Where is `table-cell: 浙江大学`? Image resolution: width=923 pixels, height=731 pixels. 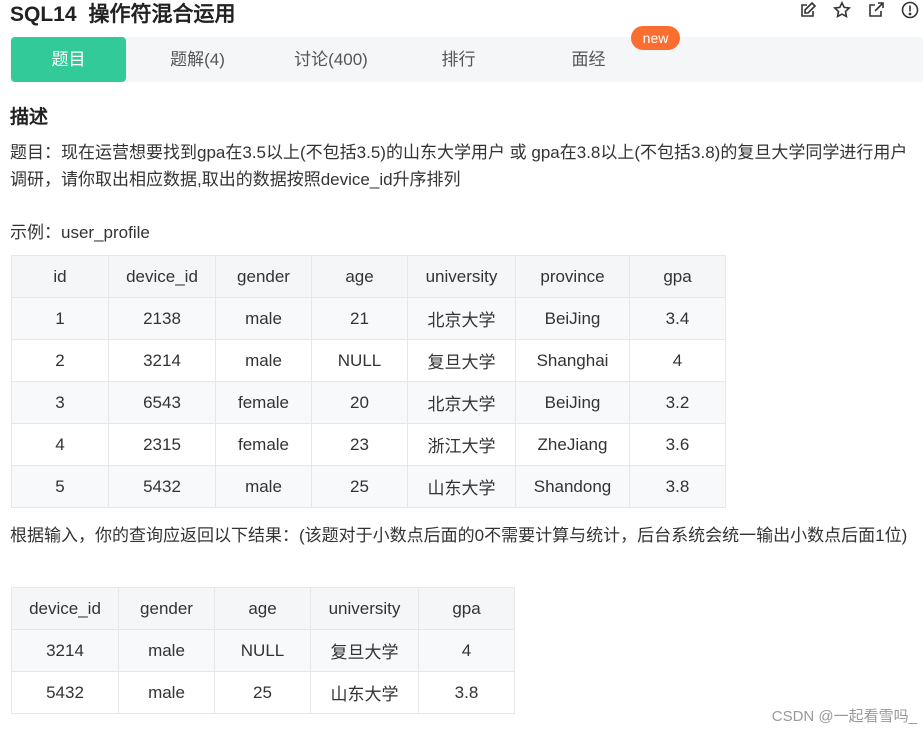 table-cell: 浙江大学 is located at coordinates (461, 444).